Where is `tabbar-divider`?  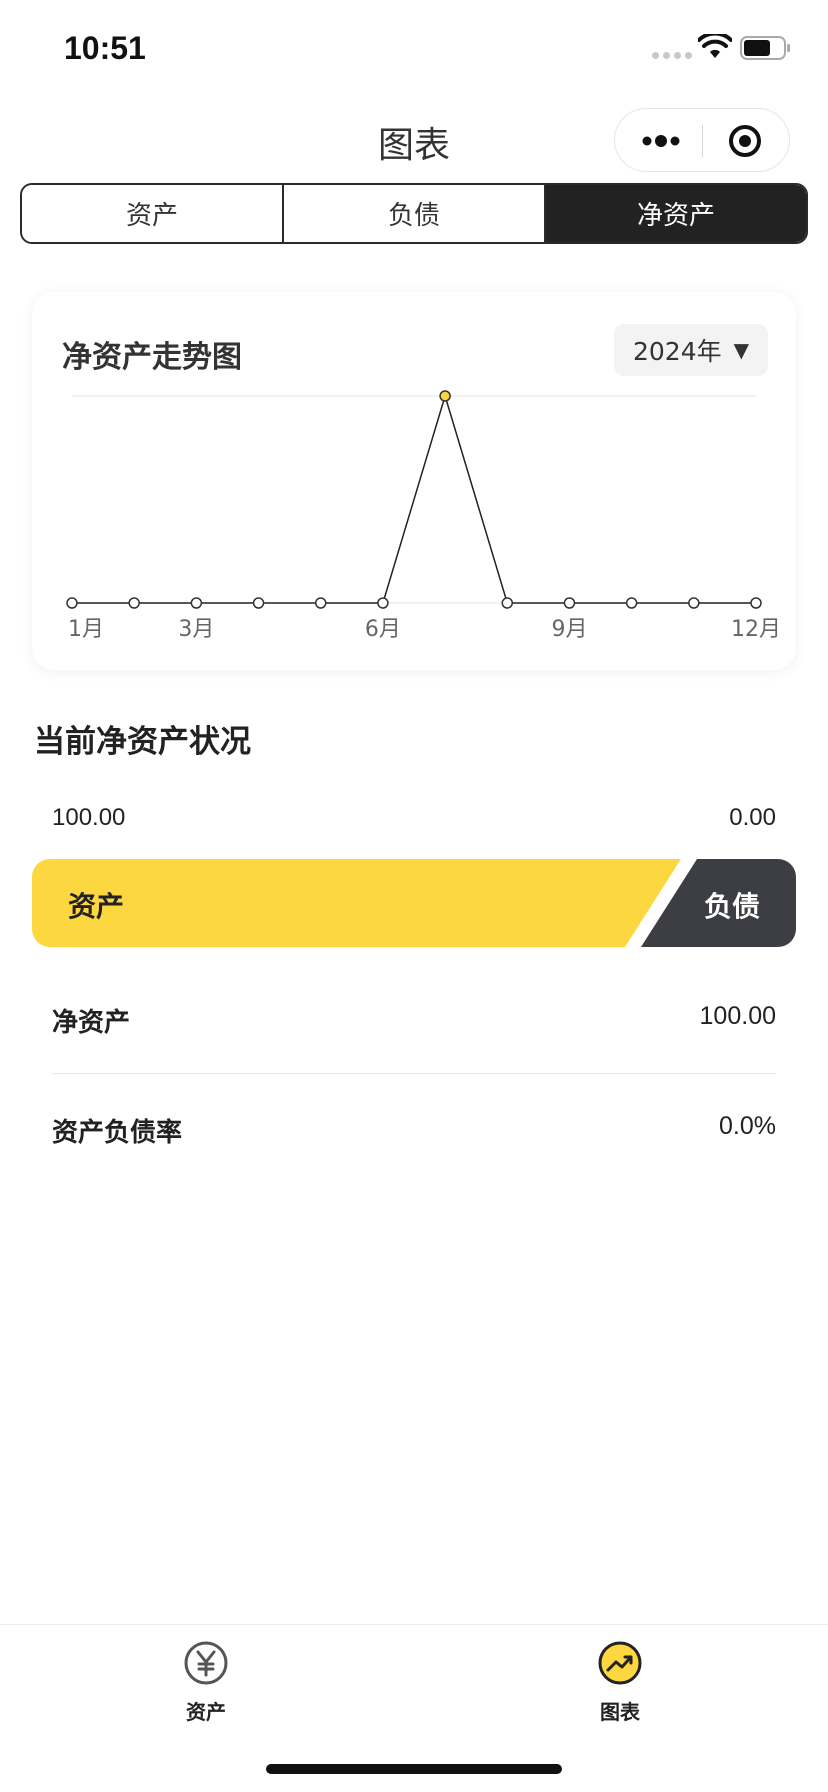
tabbar-divider is located at coordinates (414, 1624).